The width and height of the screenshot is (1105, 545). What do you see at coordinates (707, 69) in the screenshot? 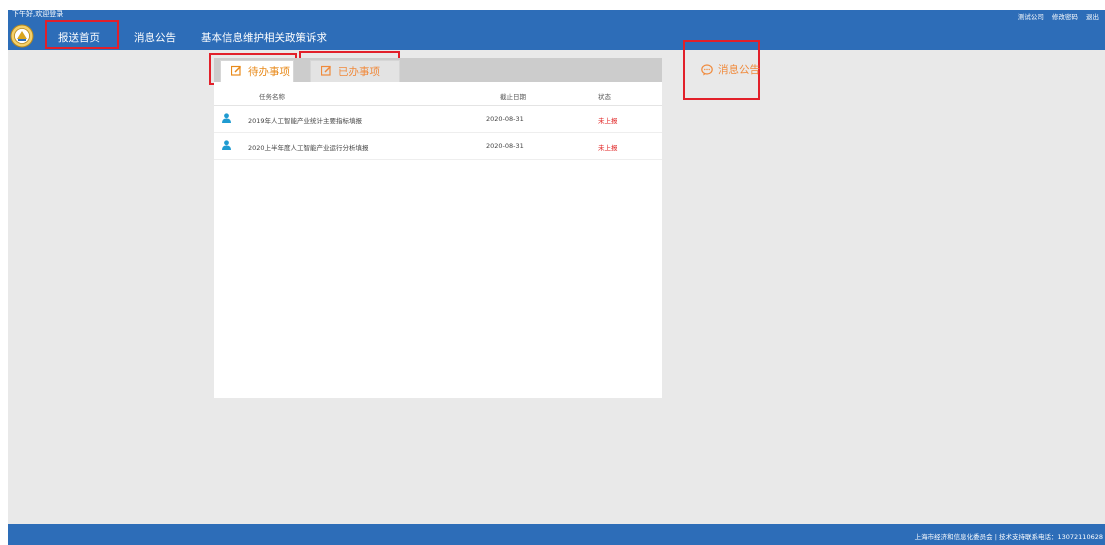
I see `speech-bubble-icon` at bounding box center [707, 69].